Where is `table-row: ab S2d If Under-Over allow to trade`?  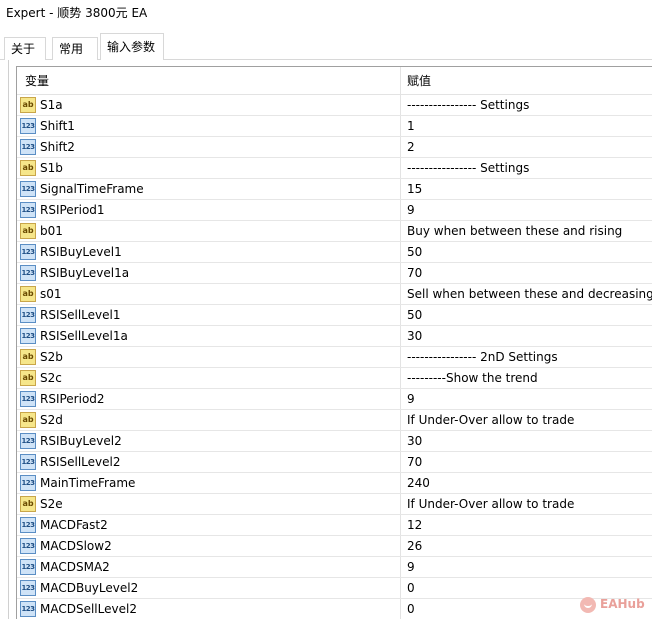 table-row: ab S2d If Under-Over allow to trade is located at coordinates (334, 420).